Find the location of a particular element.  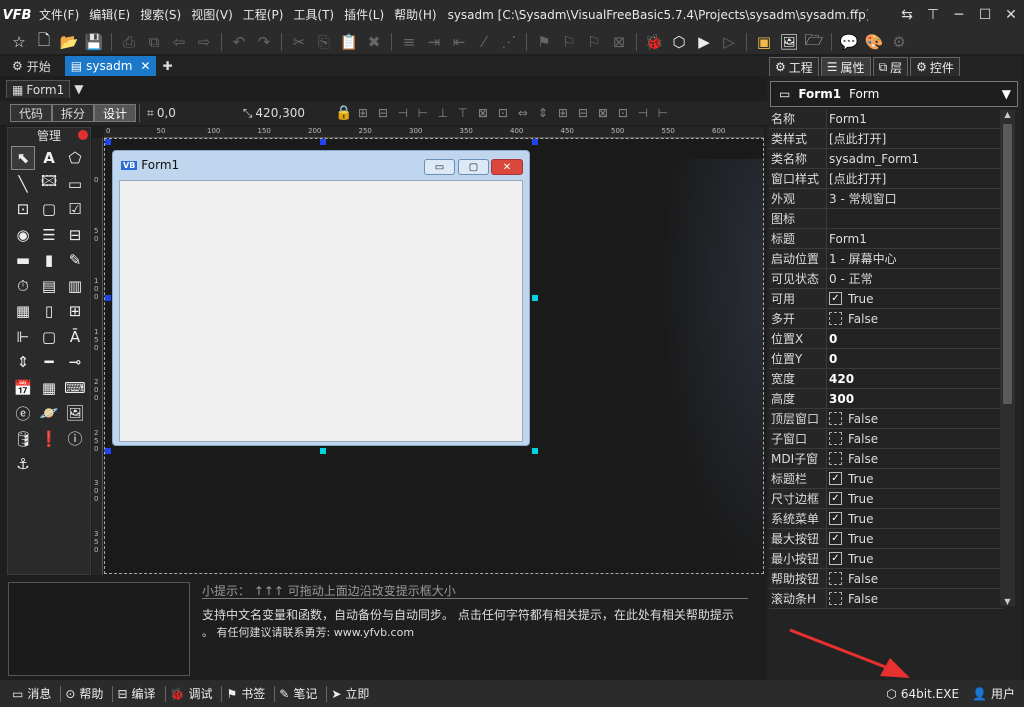

status-message: ▭ 消息 is located at coordinates (34, 693).